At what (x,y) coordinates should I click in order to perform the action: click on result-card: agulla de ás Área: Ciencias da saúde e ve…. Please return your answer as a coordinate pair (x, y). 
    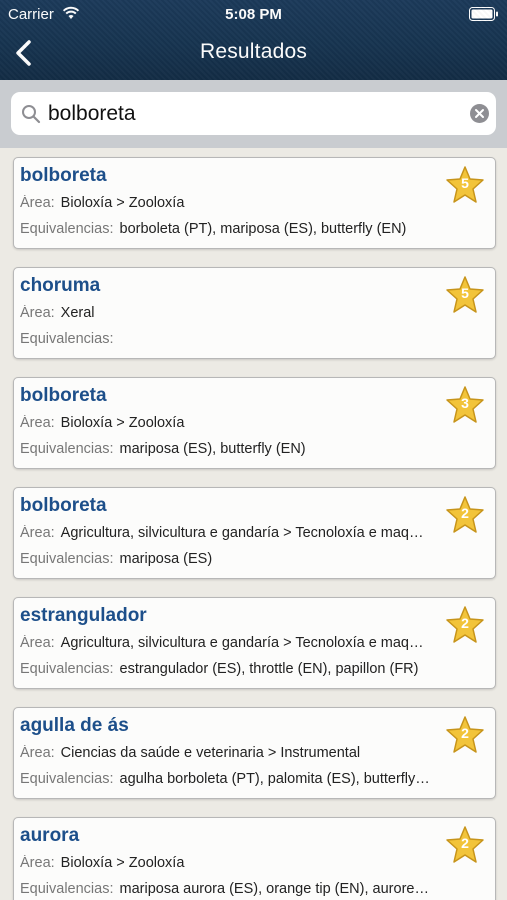
    Looking at the image, I should click on (254, 753).